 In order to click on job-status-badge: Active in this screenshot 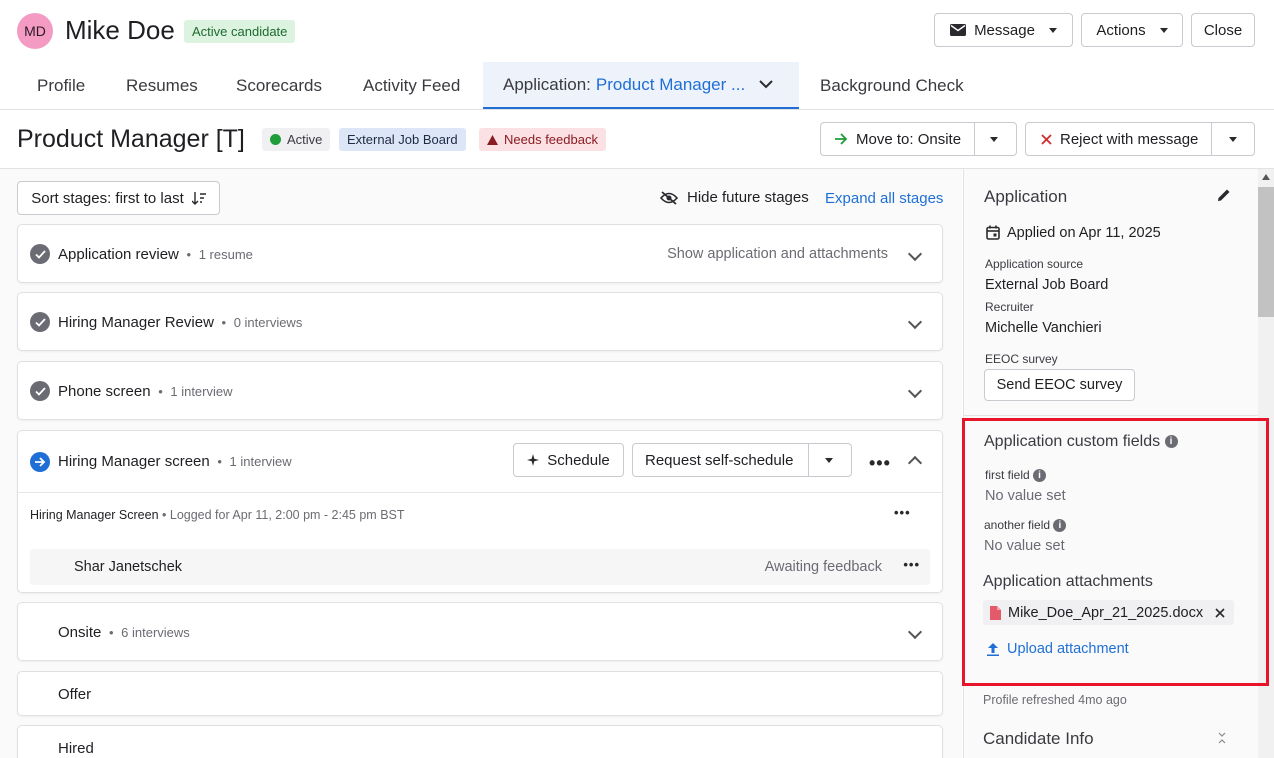, I will do `click(296, 139)`.